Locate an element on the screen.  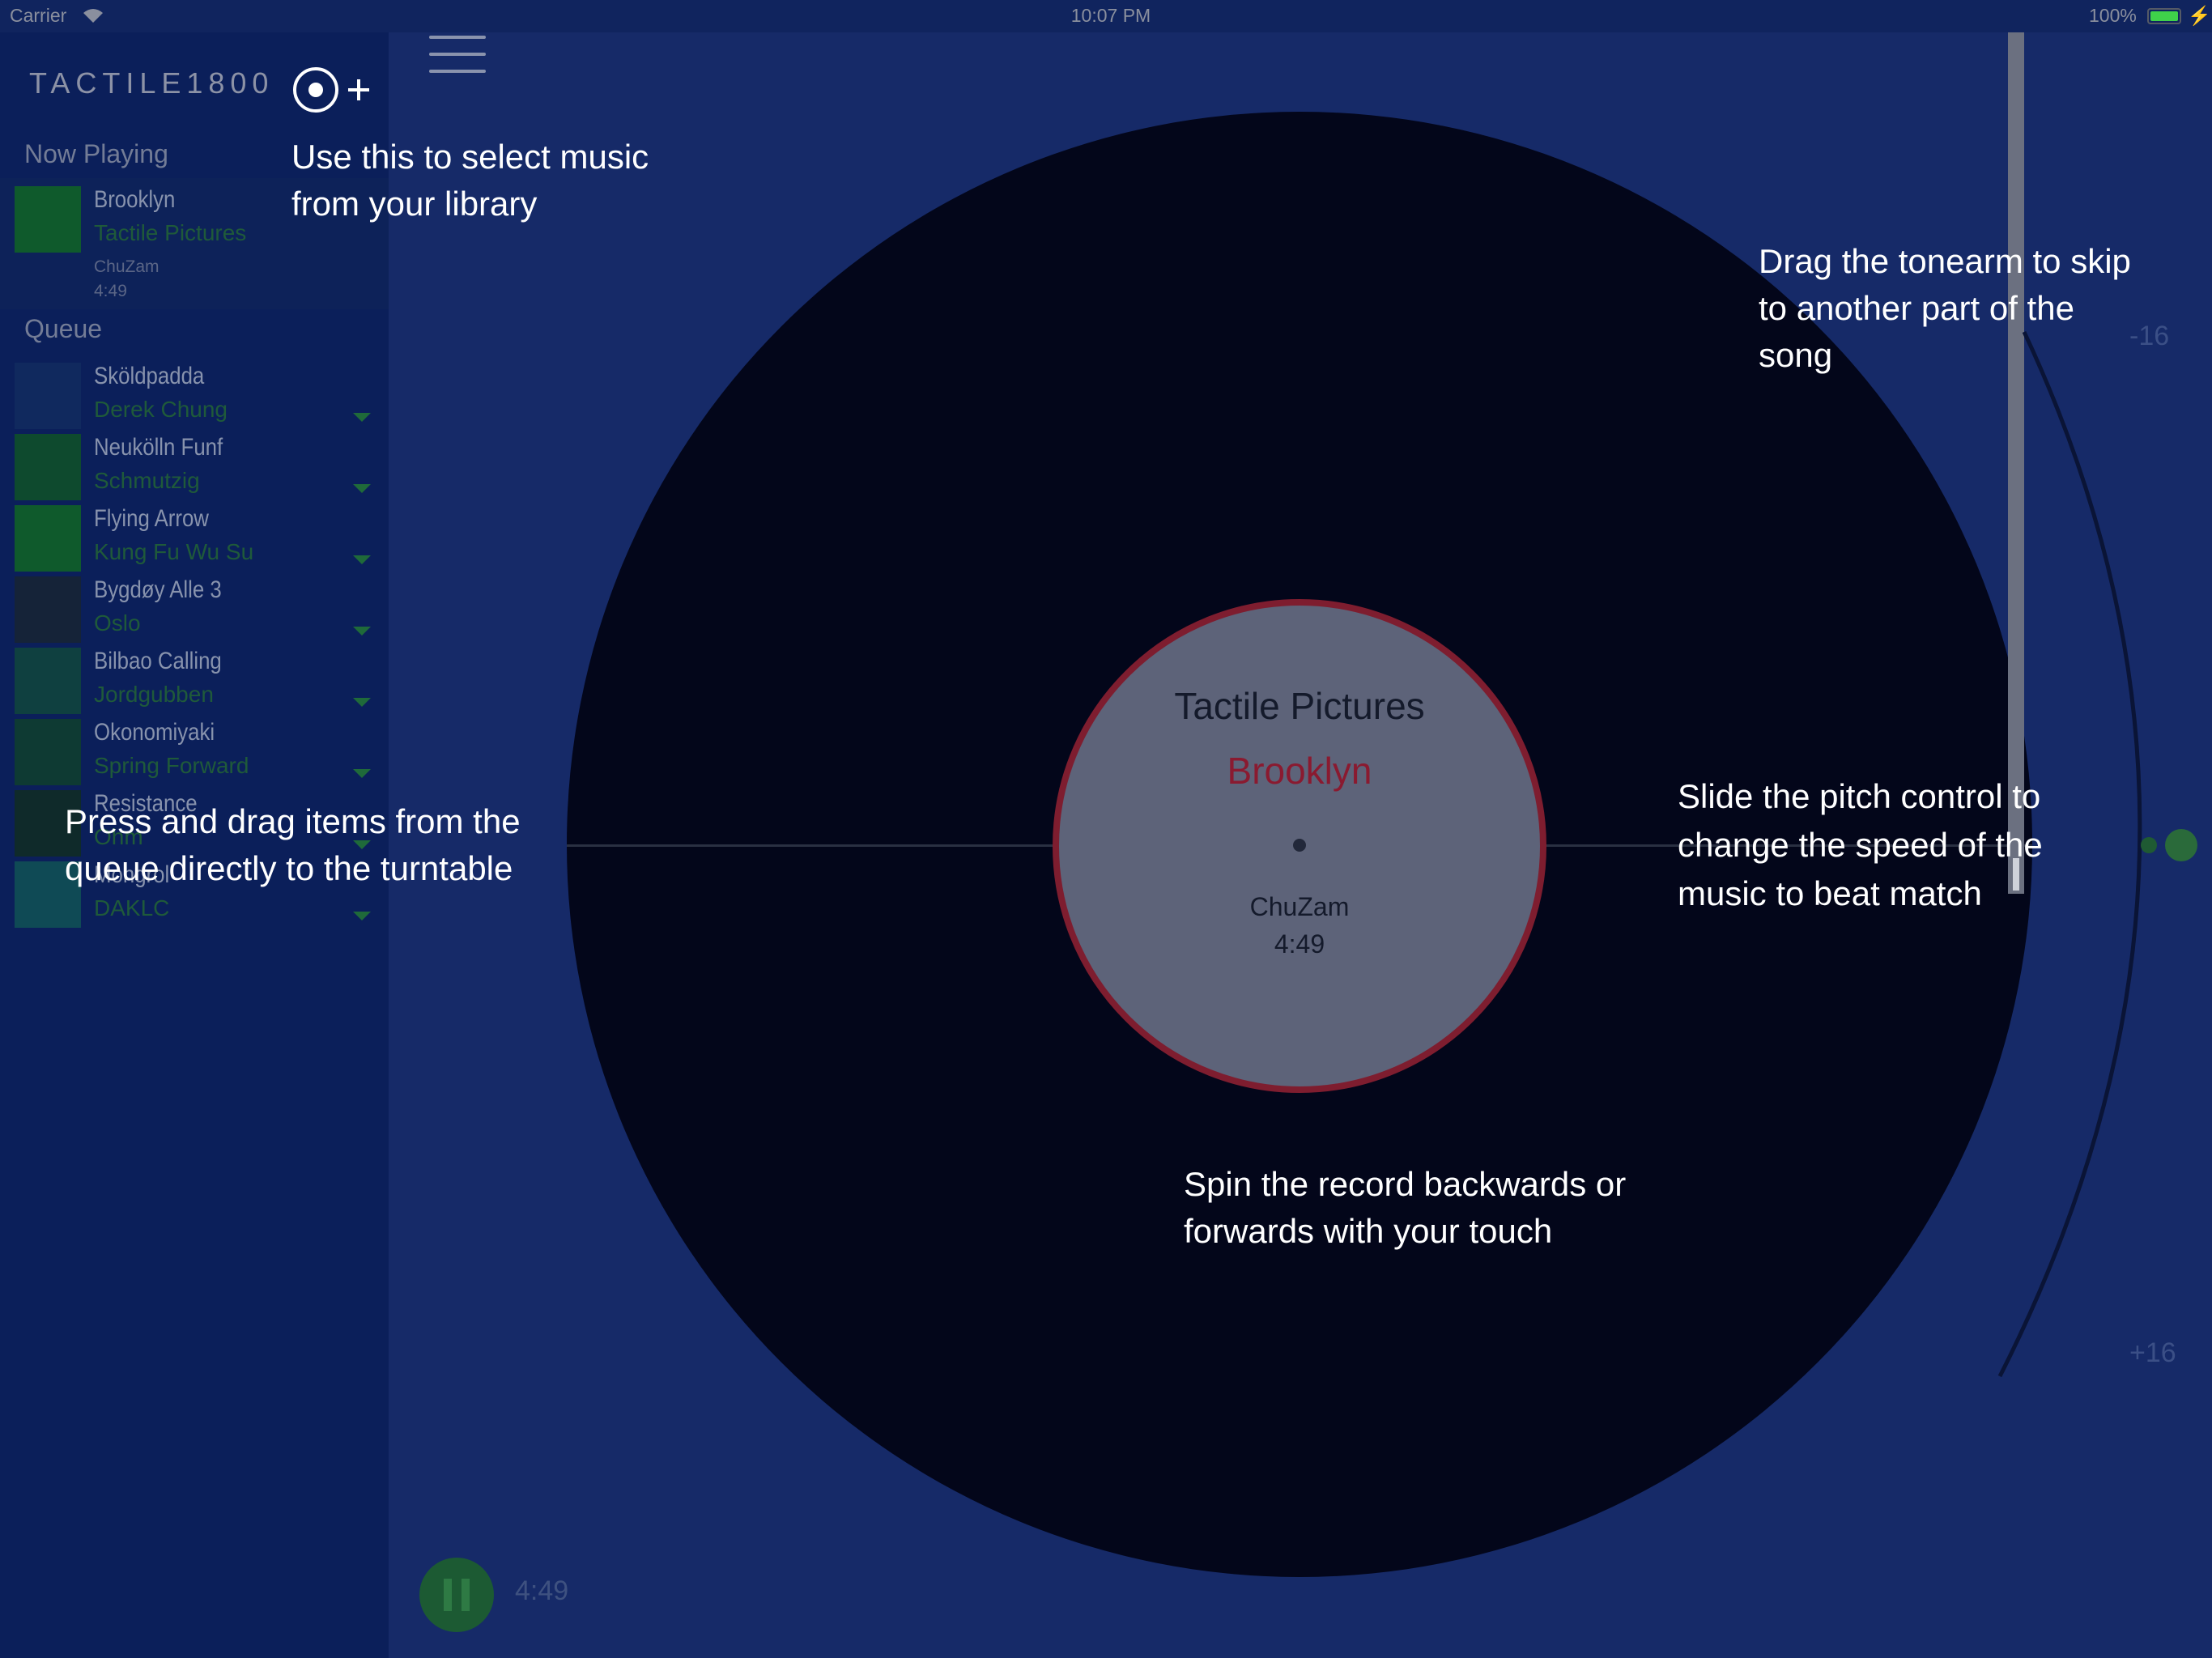
track-artist: Kung Fu Wu Su is located at coordinates (174, 551).